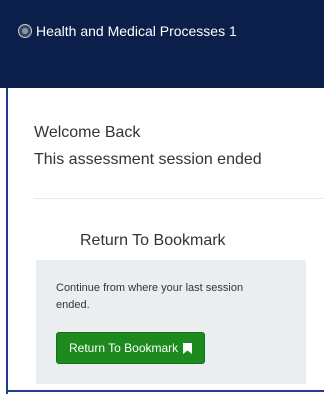 Image resolution: width=324 pixels, height=394 pixels. I want to click on return-to-bookmark-button: Return To Bookmark, so click(131, 348).